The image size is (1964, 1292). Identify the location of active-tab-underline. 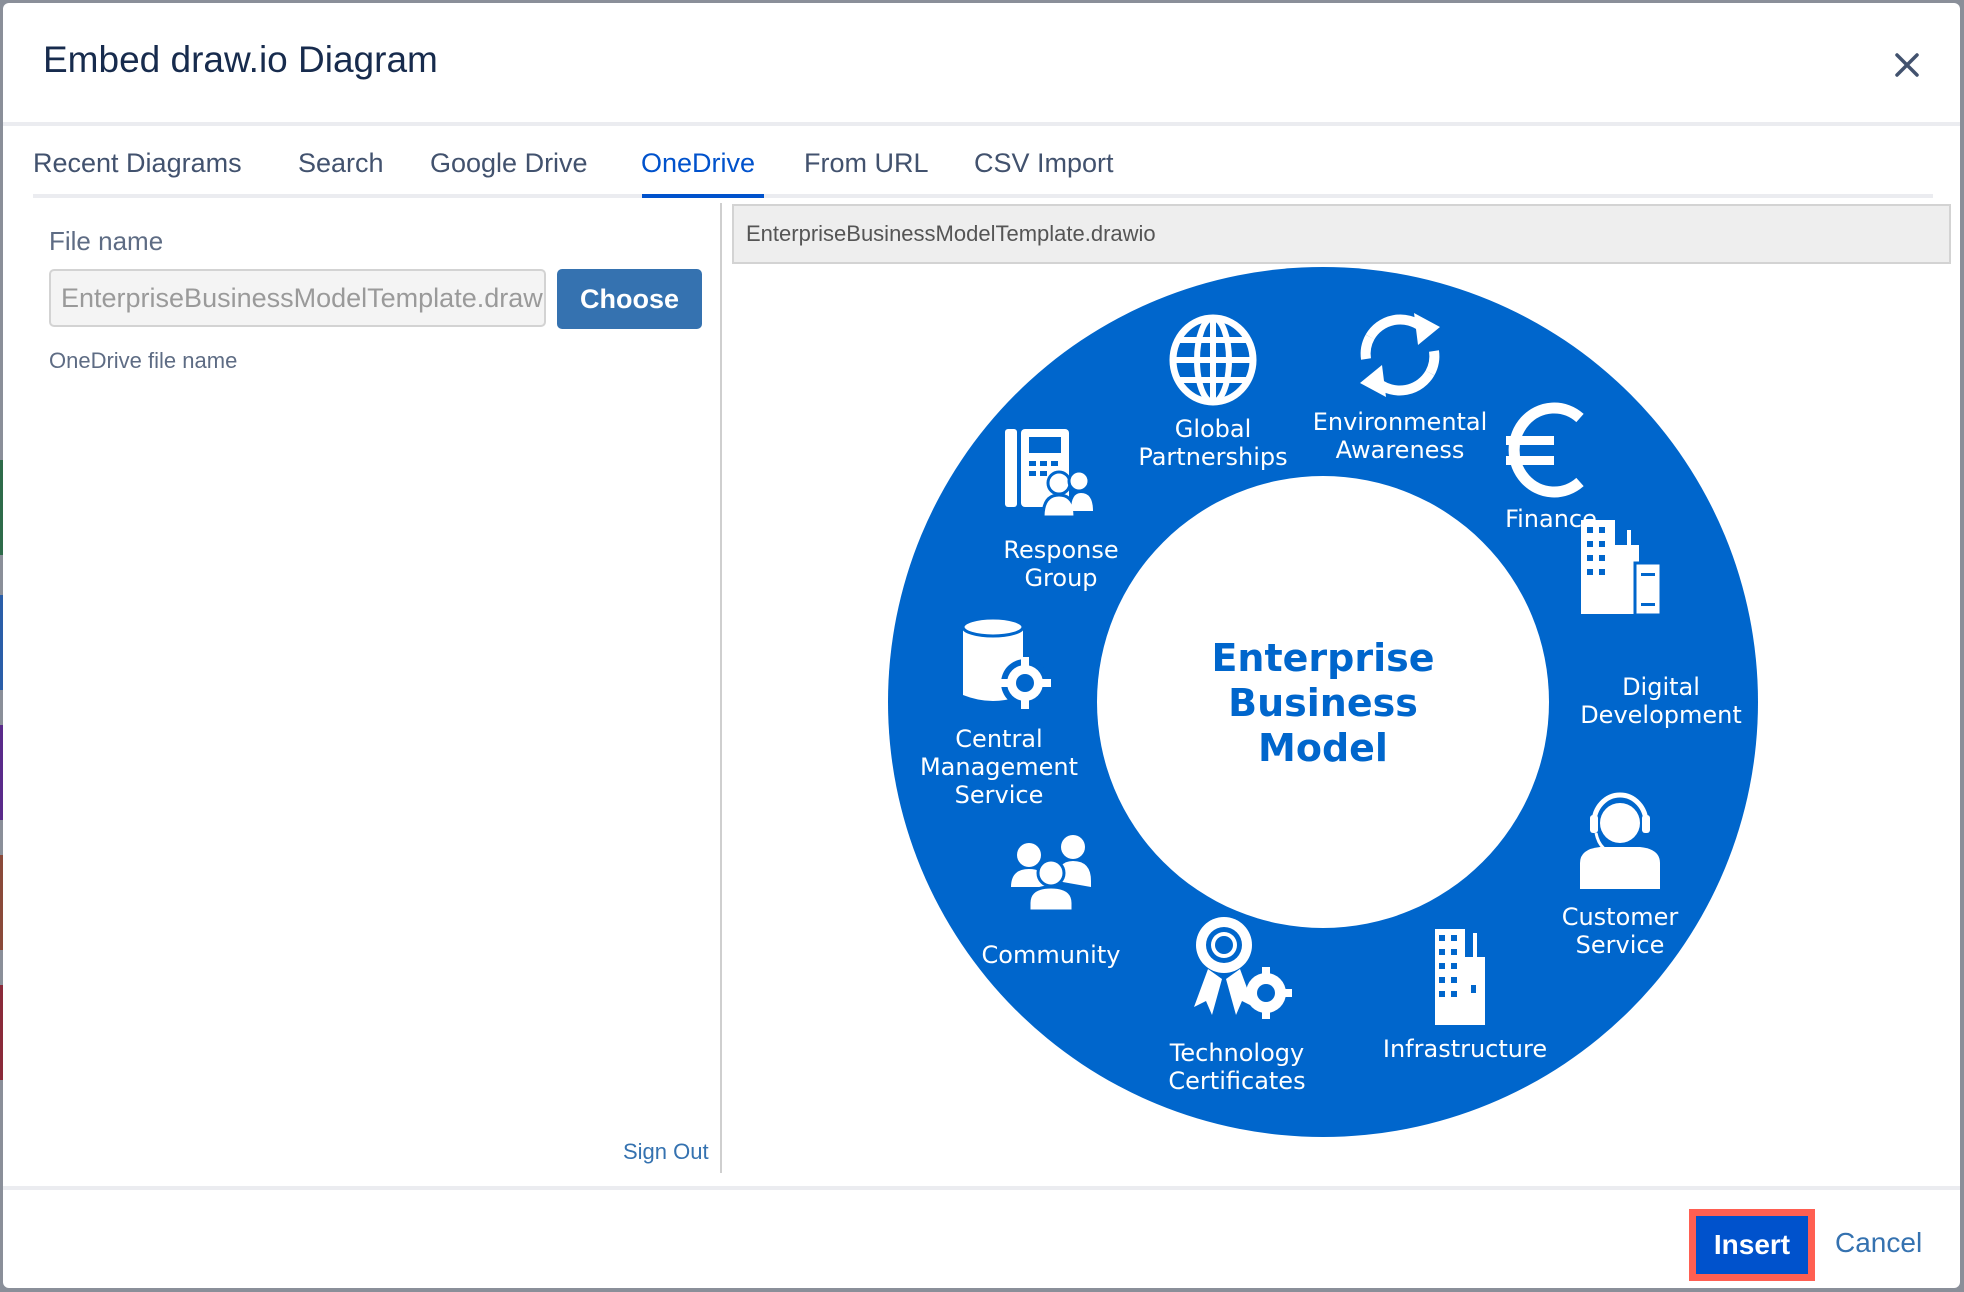
(703, 196).